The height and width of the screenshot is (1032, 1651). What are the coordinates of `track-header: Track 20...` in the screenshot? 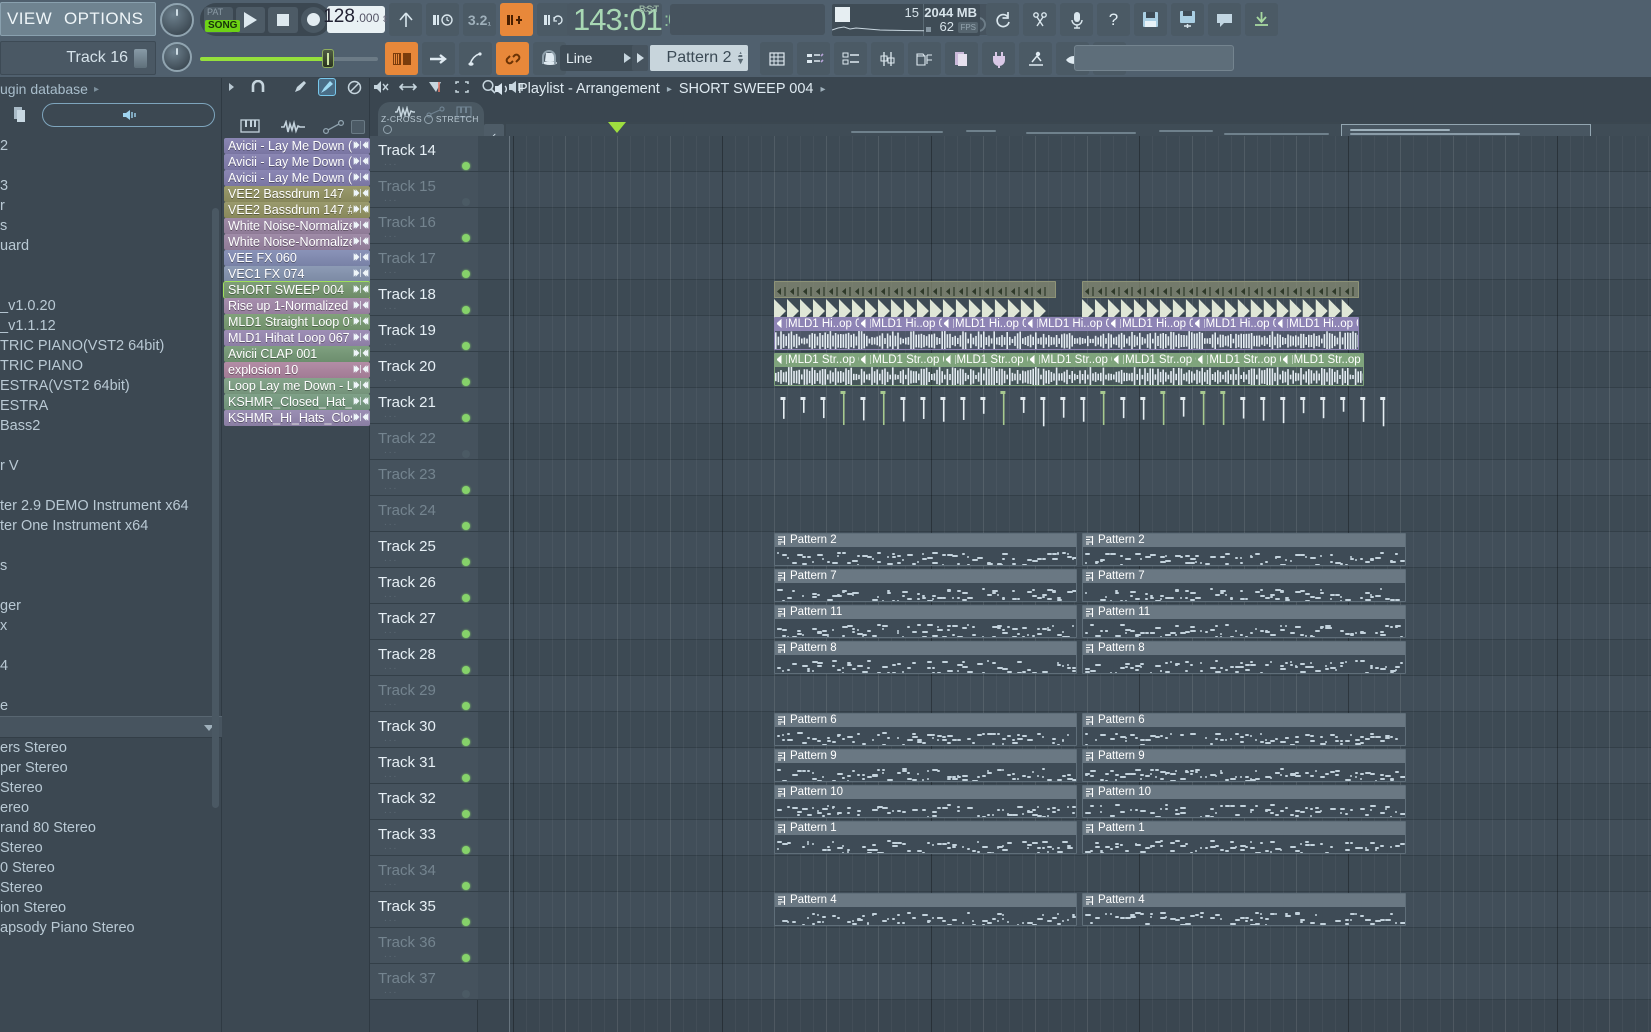 It's located at (424, 370).